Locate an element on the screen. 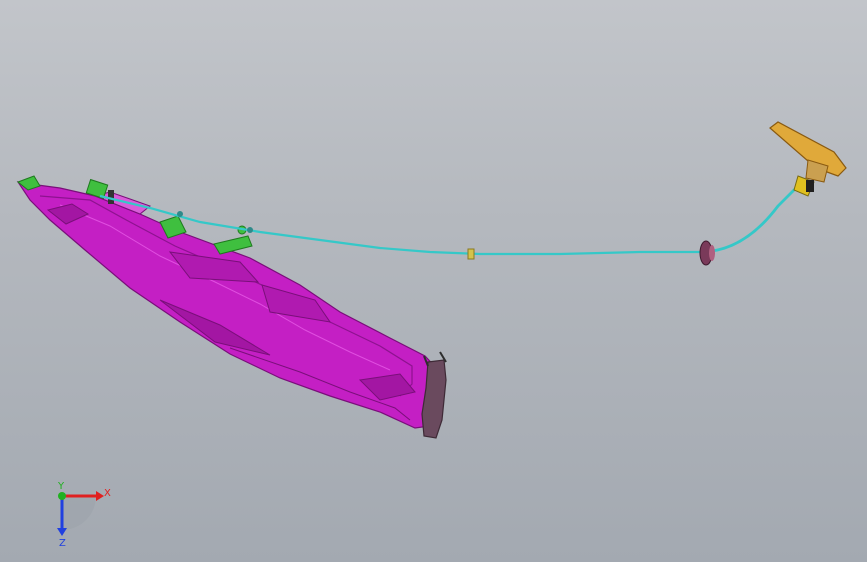 The image size is (867, 562). y-axis-marker is located at coordinates (62, 496).